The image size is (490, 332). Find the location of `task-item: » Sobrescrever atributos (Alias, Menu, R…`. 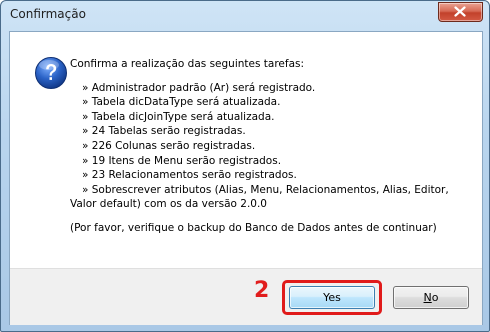

task-item: » Sobrescrever atributos (Alias, Menu, R… is located at coordinates (265, 189).